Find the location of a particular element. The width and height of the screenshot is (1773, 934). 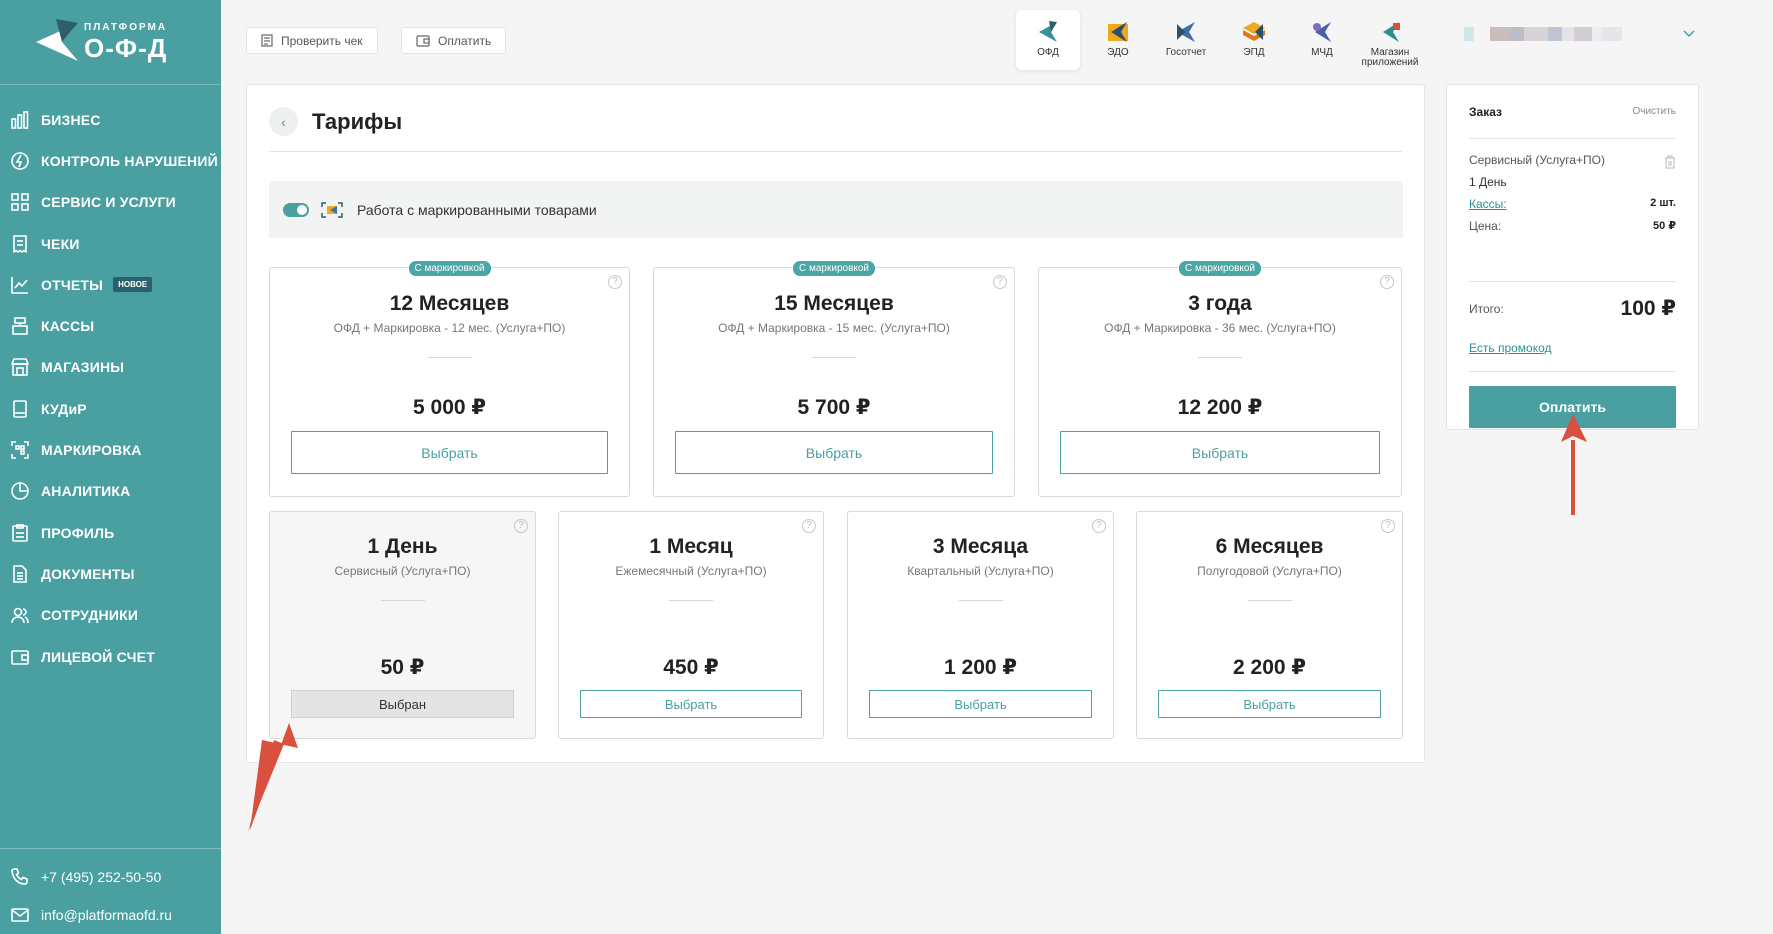

product-ofd: ОФД is located at coordinates (1048, 40).